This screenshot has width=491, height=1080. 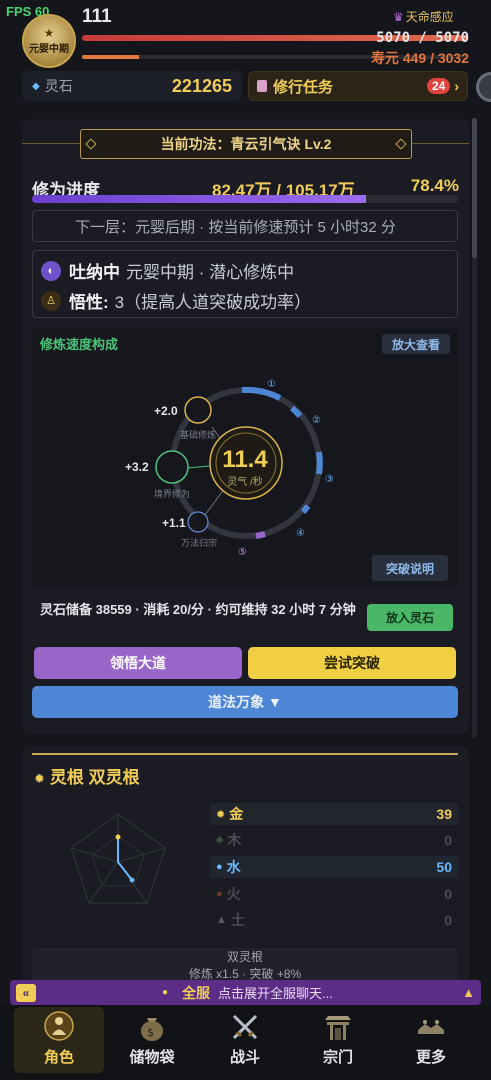 I want to click on ring-marker-4: ④, so click(x=300, y=533).